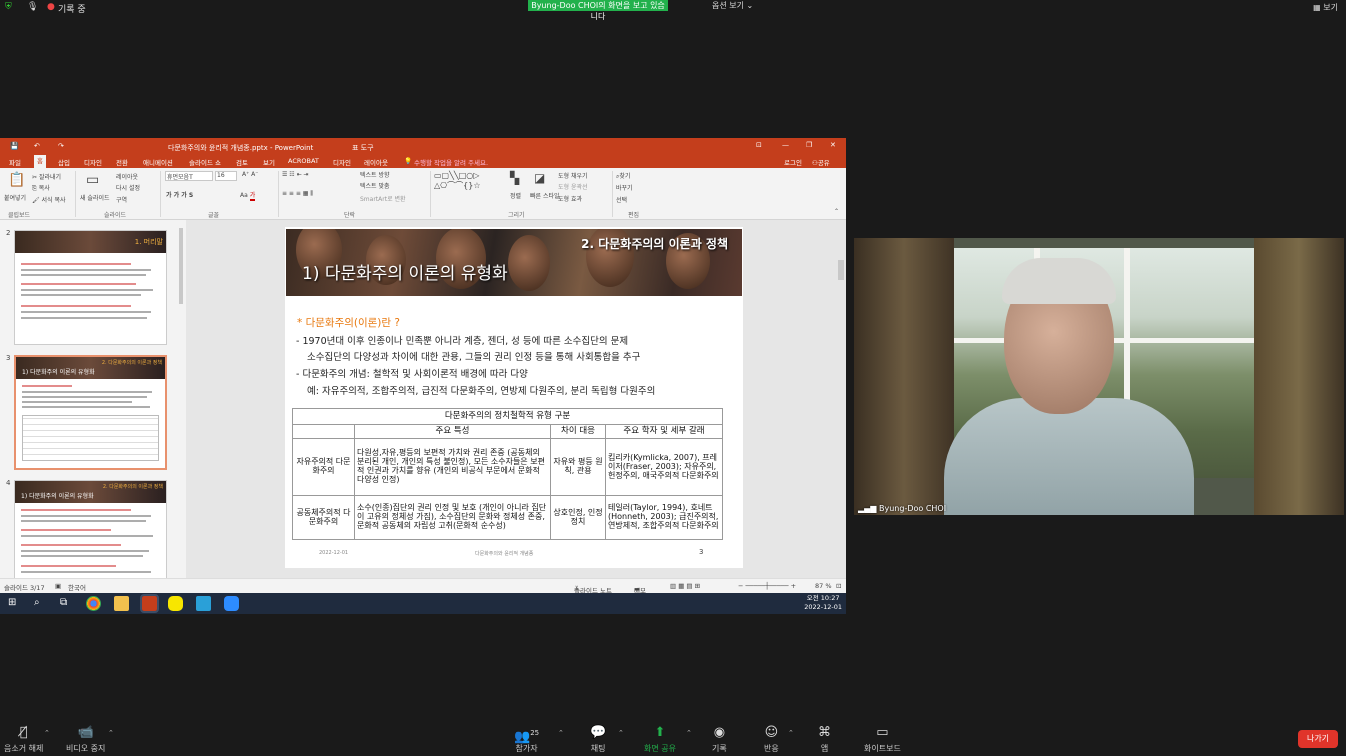 The height and width of the screenshot is (756, 1346). What do you see at coordinates (383, 198) in the screenshot?
I see `smartart-button: SmartArt로 변환` at bounding box center [383, 198].